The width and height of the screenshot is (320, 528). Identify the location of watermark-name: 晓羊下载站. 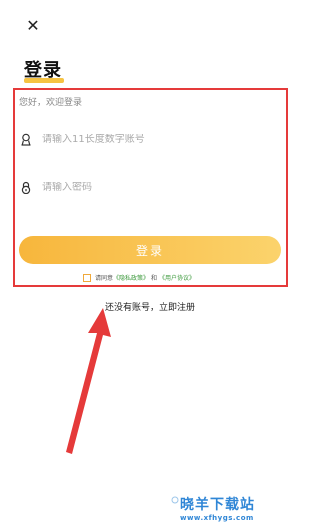
(217, 505).